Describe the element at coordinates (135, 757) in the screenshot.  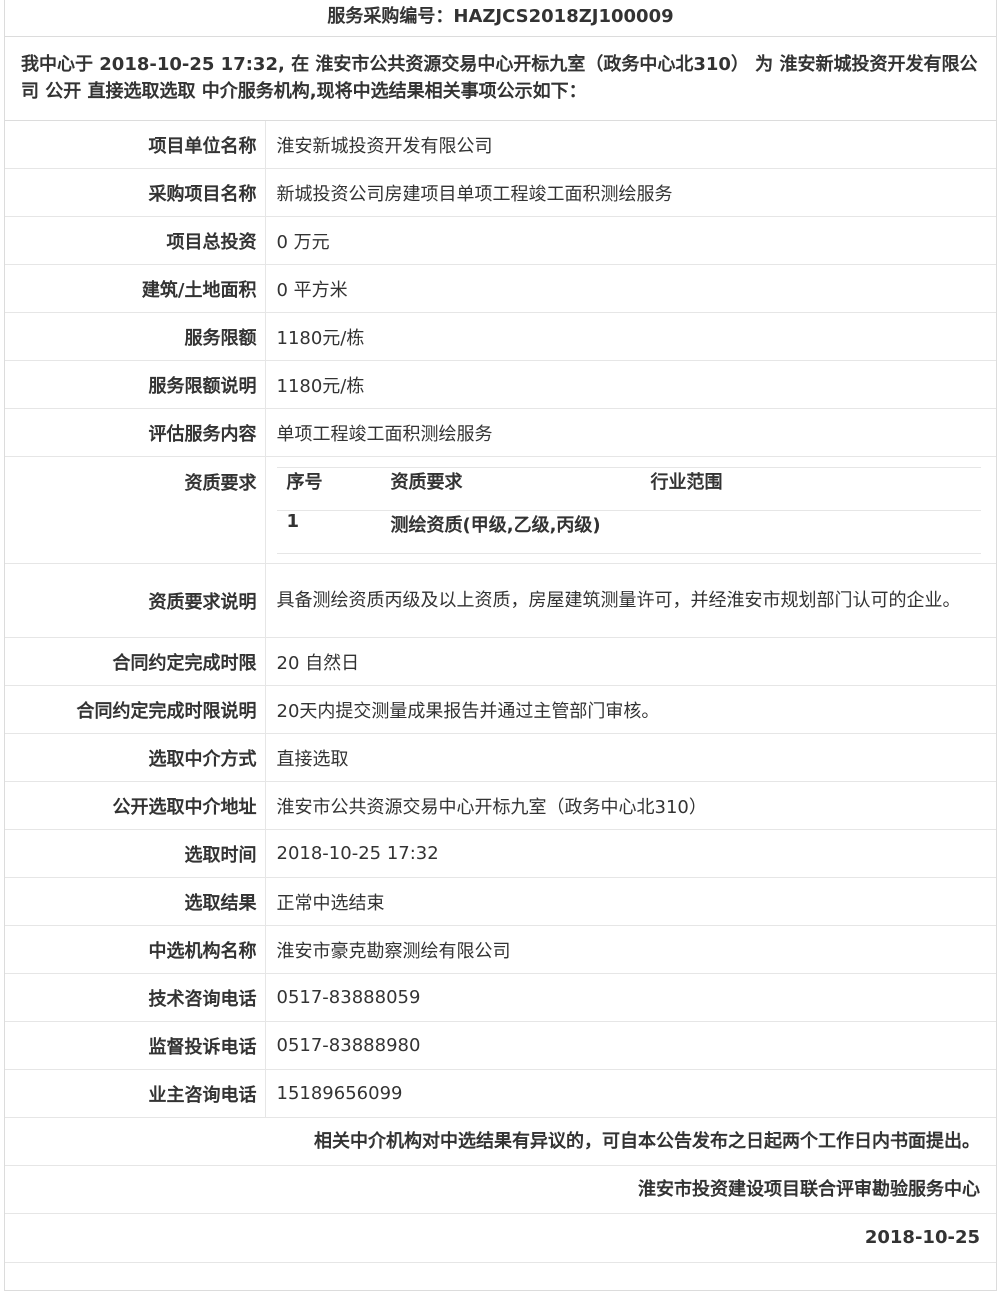
I see `row-label: 选取中介方式` at that location.